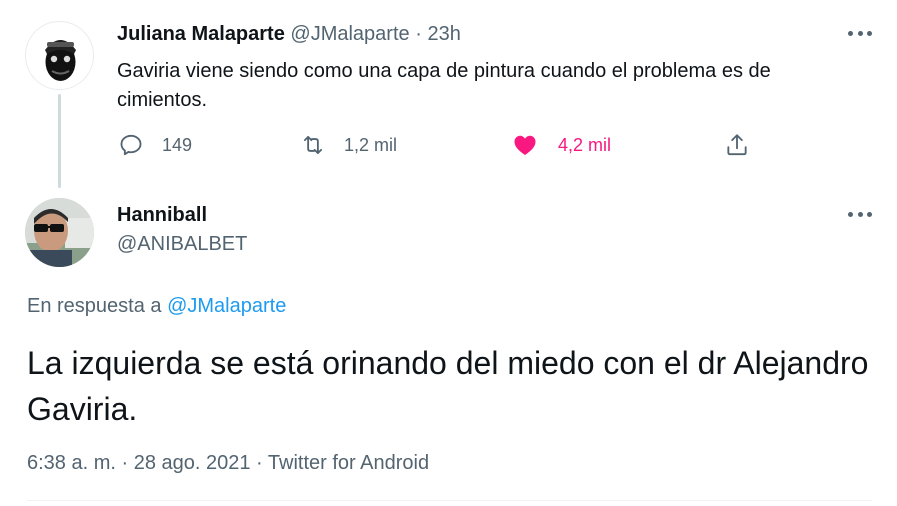 This screenshot has width=897, height=506. I want to click on thread-line, so click(59, 141).